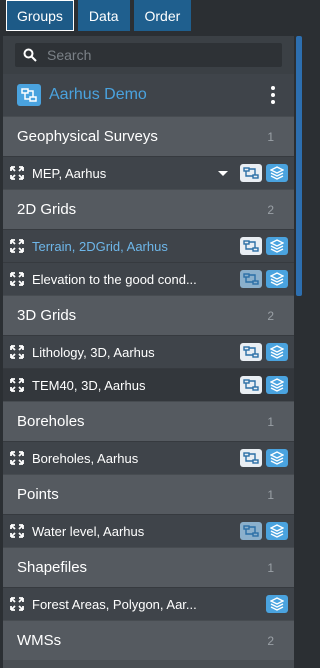  I want to click on group-label: 2D Grids, so click(47, 209).